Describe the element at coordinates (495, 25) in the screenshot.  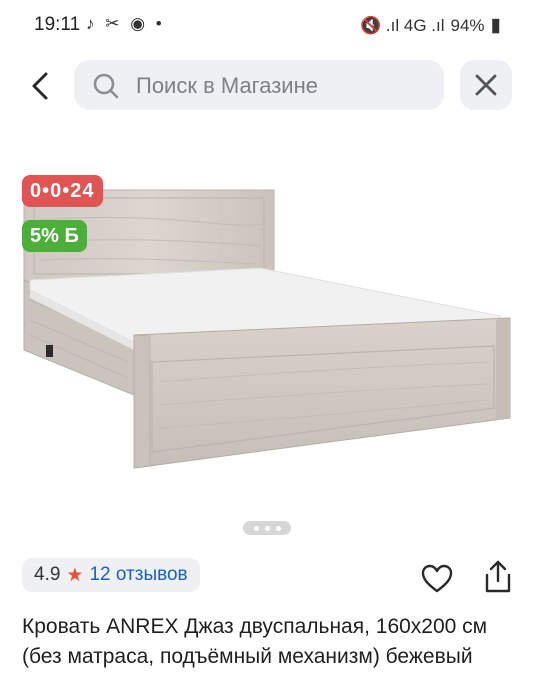
I see `battery-icon: ▮` at that location.